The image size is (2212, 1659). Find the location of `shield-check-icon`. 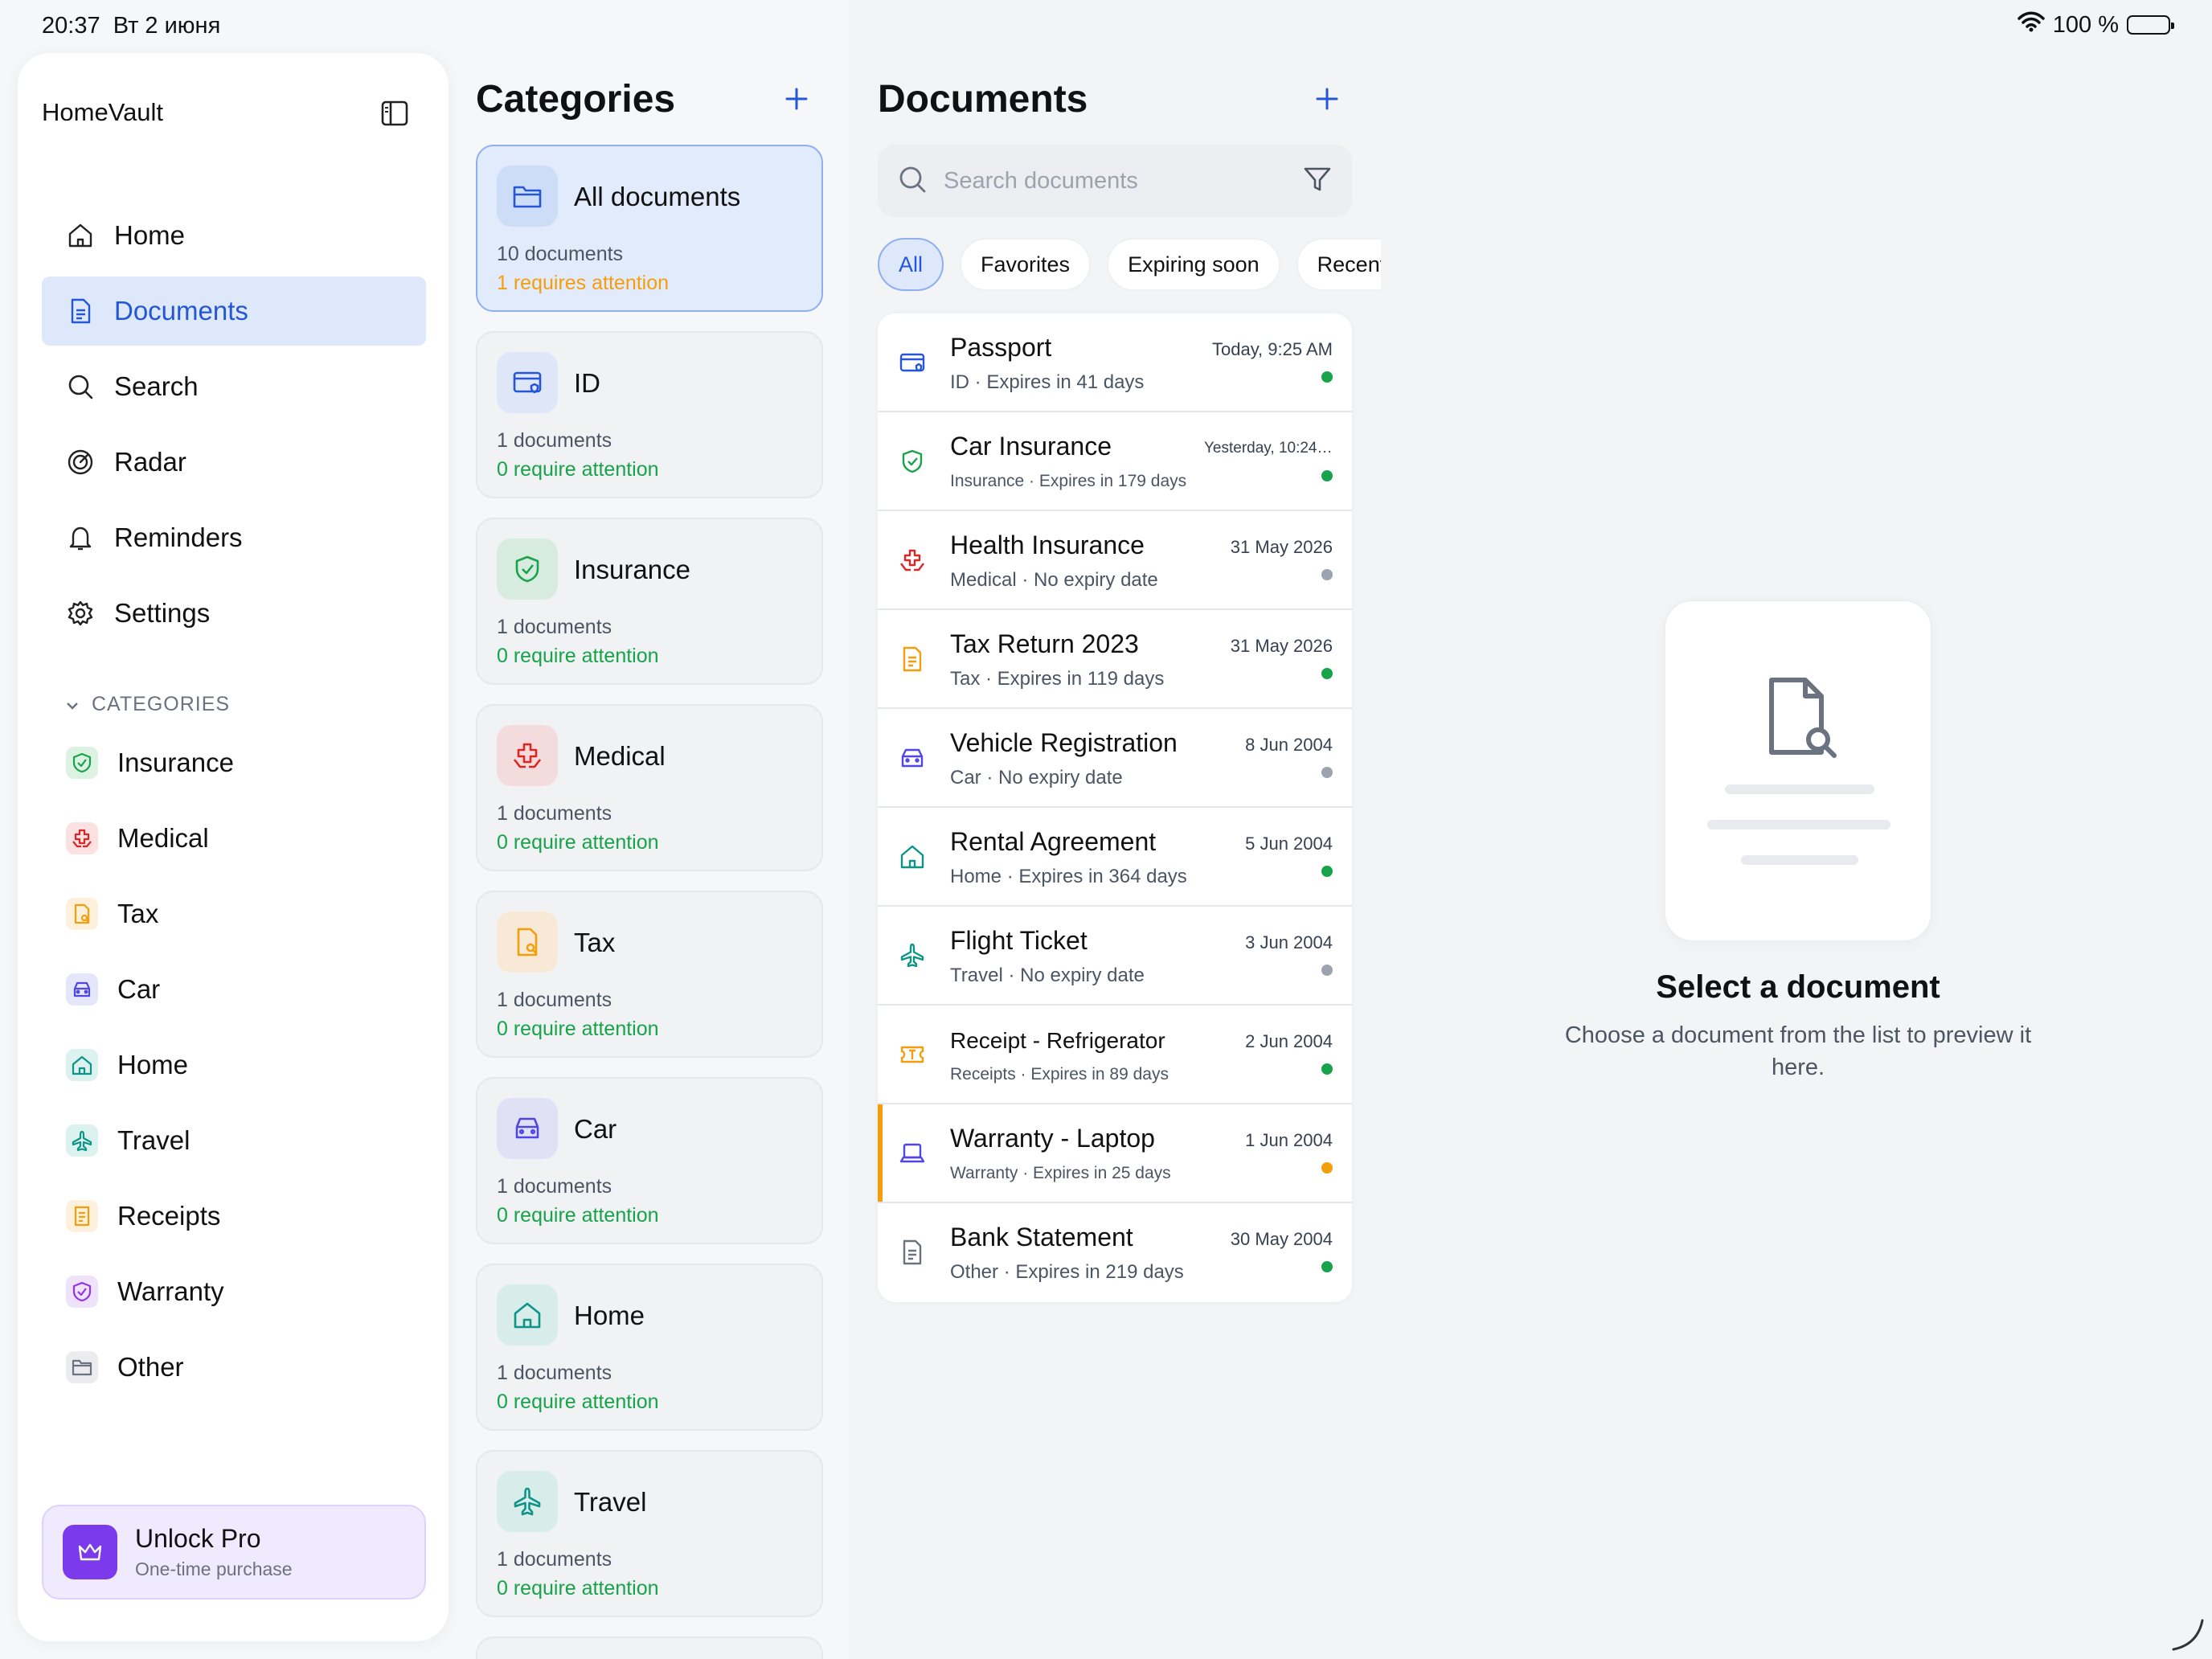

shield-check-icon is located at coordinates (912, 461).